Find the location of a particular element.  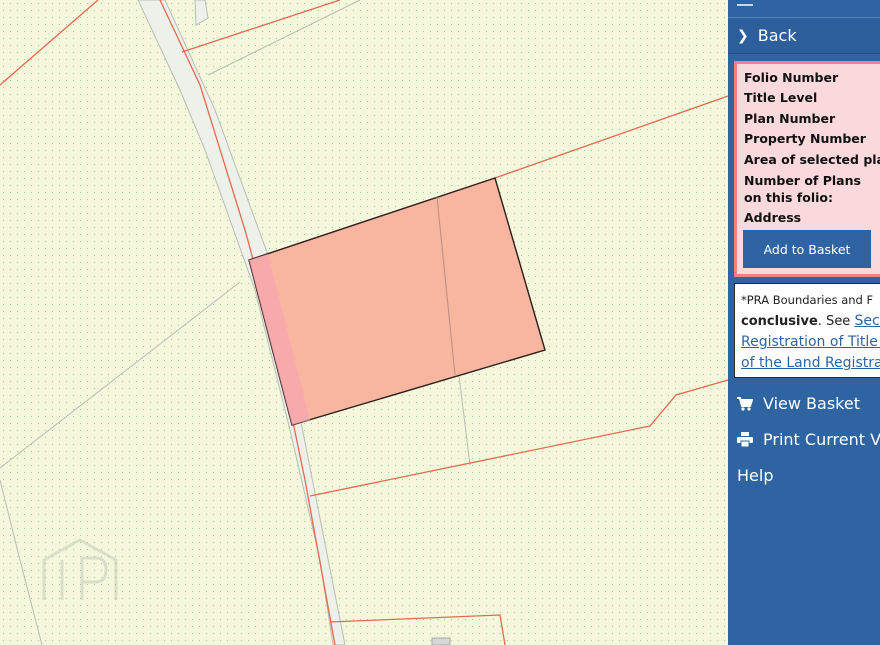

print-current-view-button: Print Current View is located at coordinates (808, 439).